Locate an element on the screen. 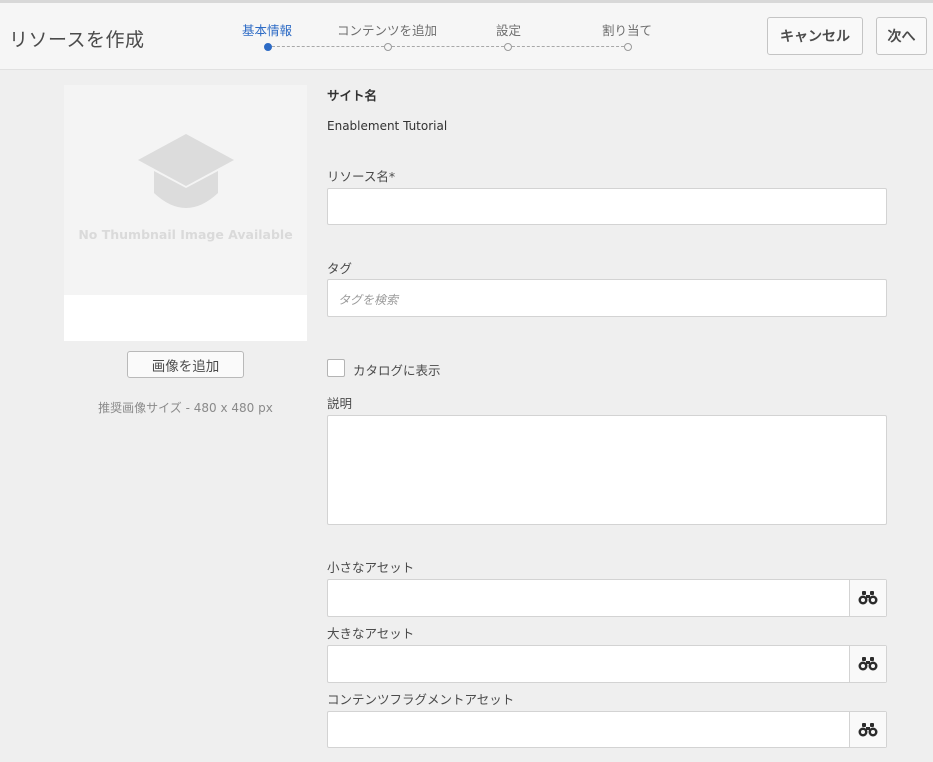 The height and width of the screenshot is (762, 933). content-fragment-picker-button is located at coordinates (867, 729).